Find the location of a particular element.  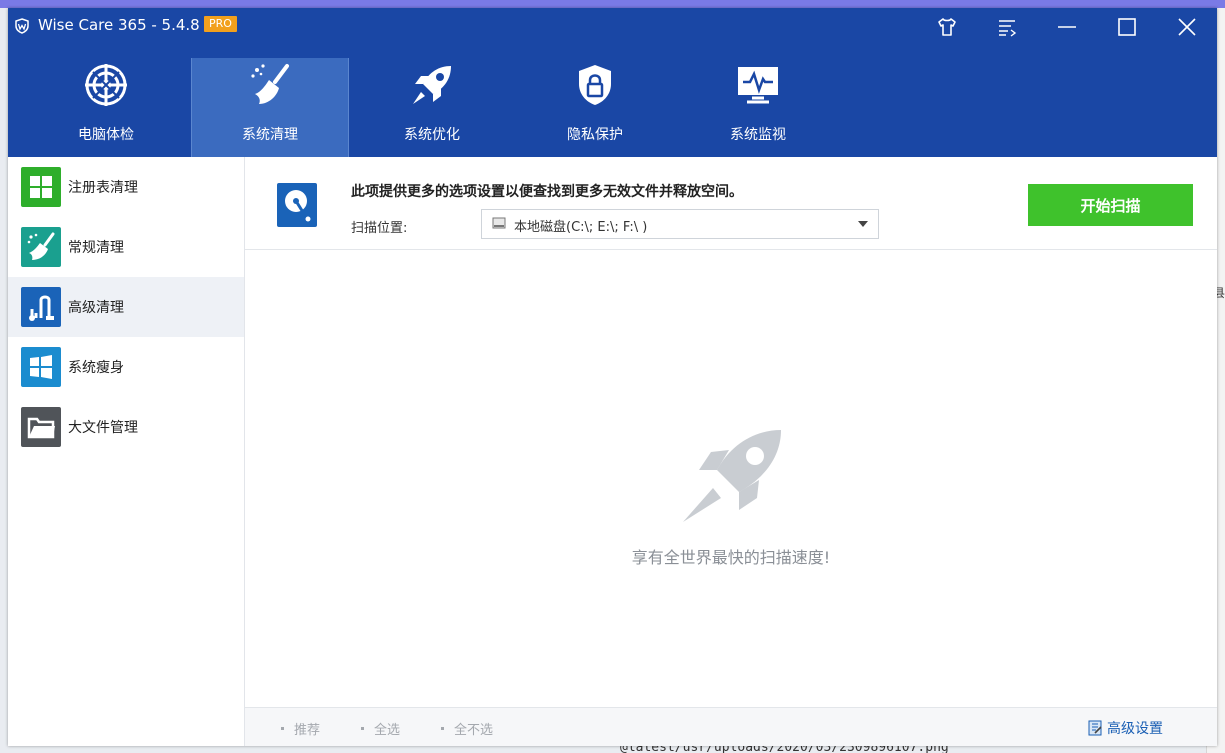

speed-tagline: 享有全世界最快的扫描速度! is located at coordinates (731, 557).